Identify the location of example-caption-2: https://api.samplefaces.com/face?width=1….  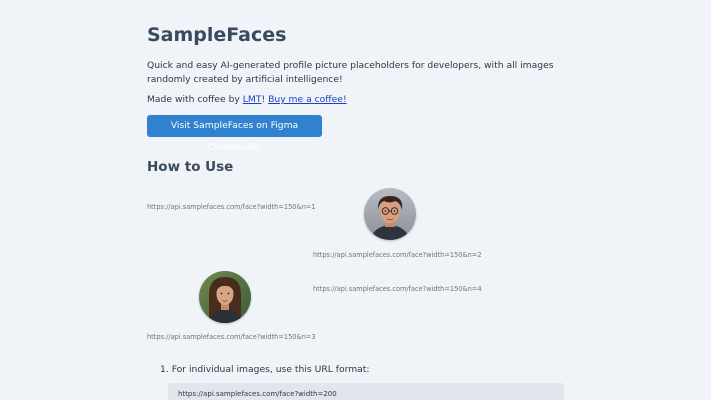
(397, 255).